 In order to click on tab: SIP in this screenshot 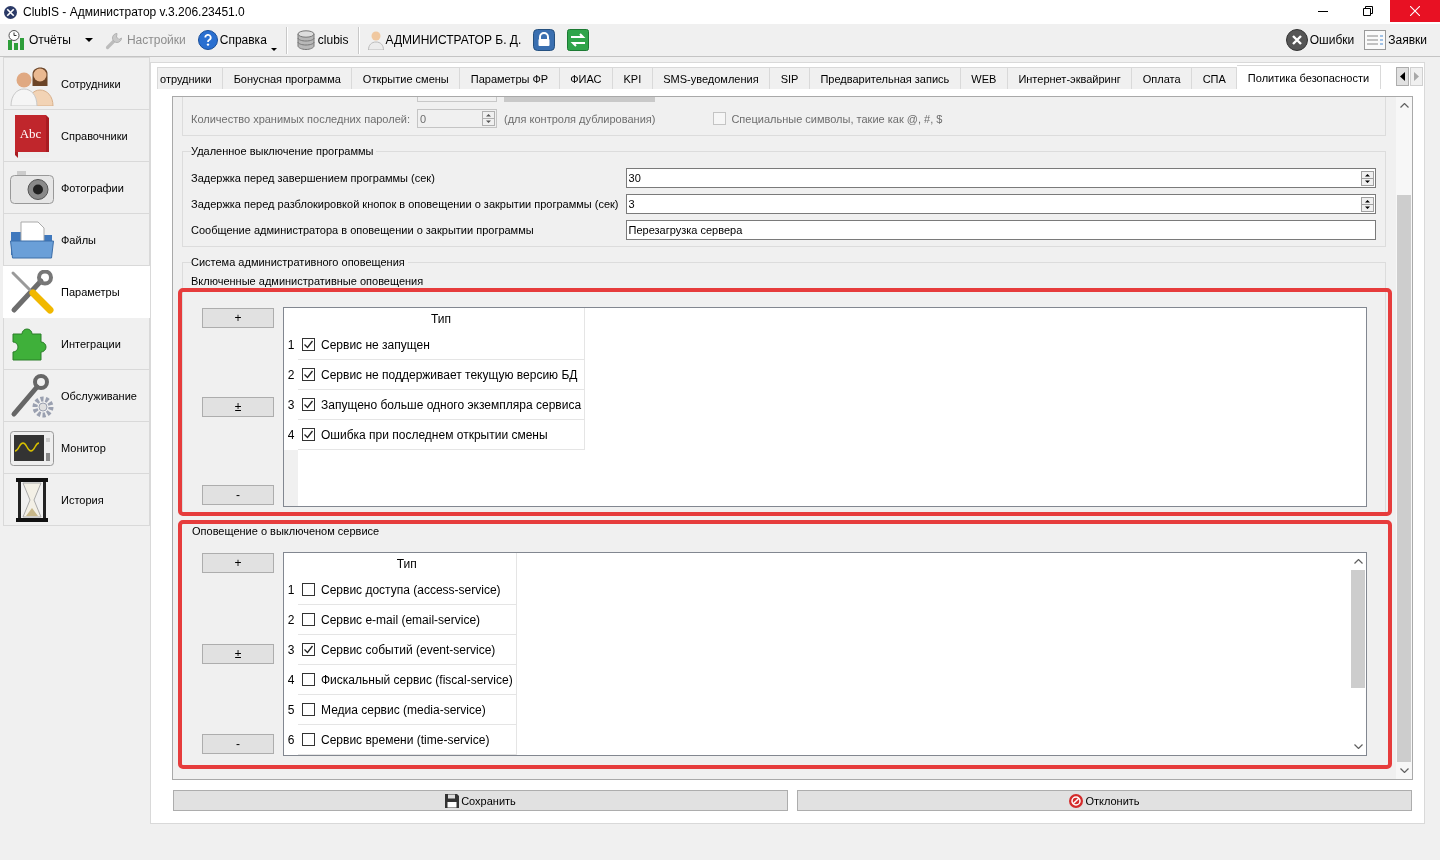, I will do `click(790, 78)`.